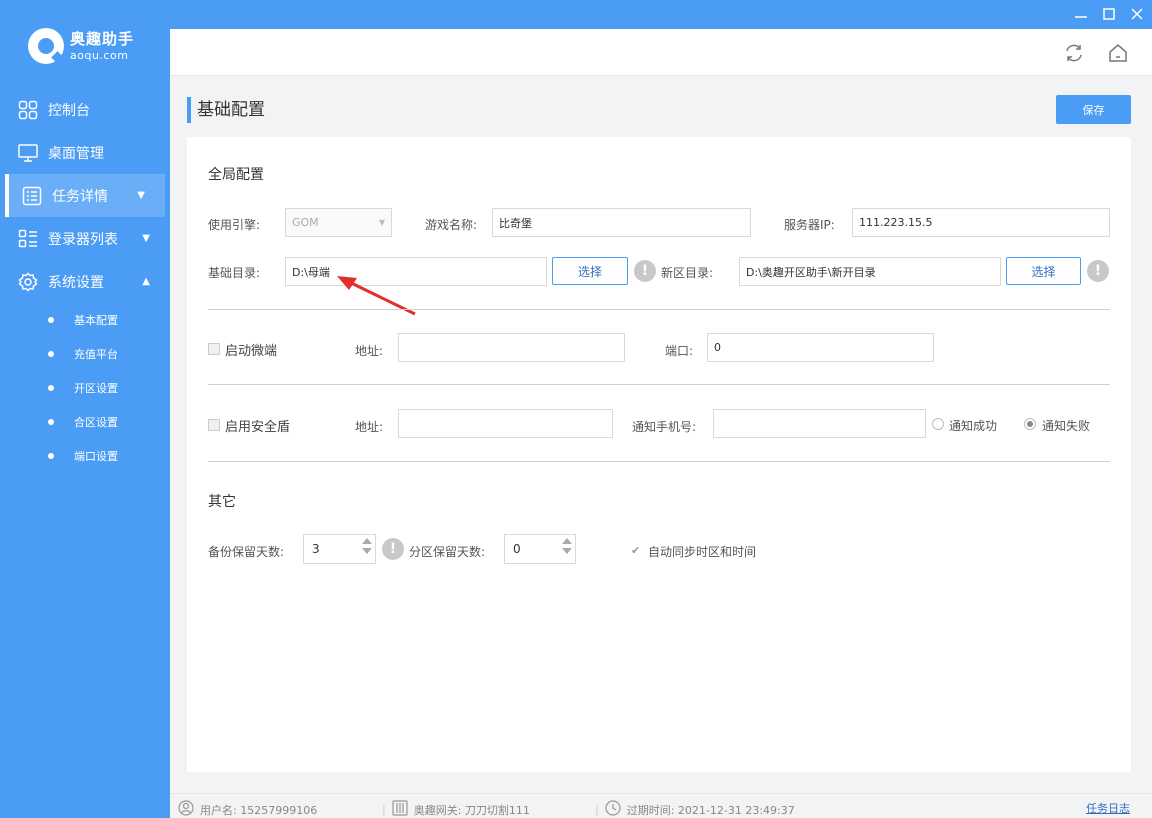 The width and height of the screenshot is (1152, 818). I want to click on sidebar-subitem-recharge: 充值平台, so click(85, 354).